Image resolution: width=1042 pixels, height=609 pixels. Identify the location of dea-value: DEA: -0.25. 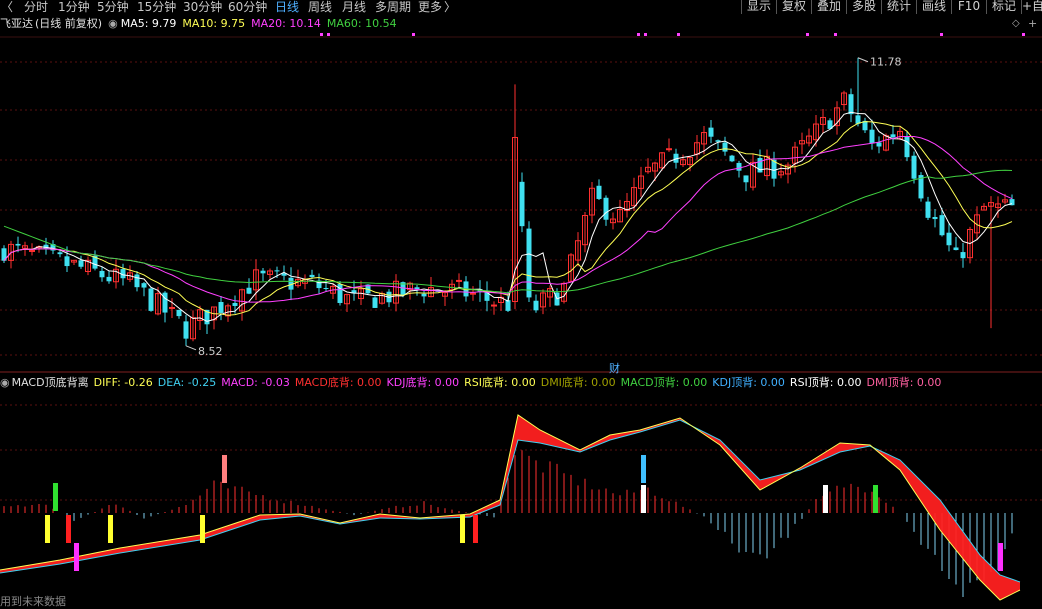
(187, 382).